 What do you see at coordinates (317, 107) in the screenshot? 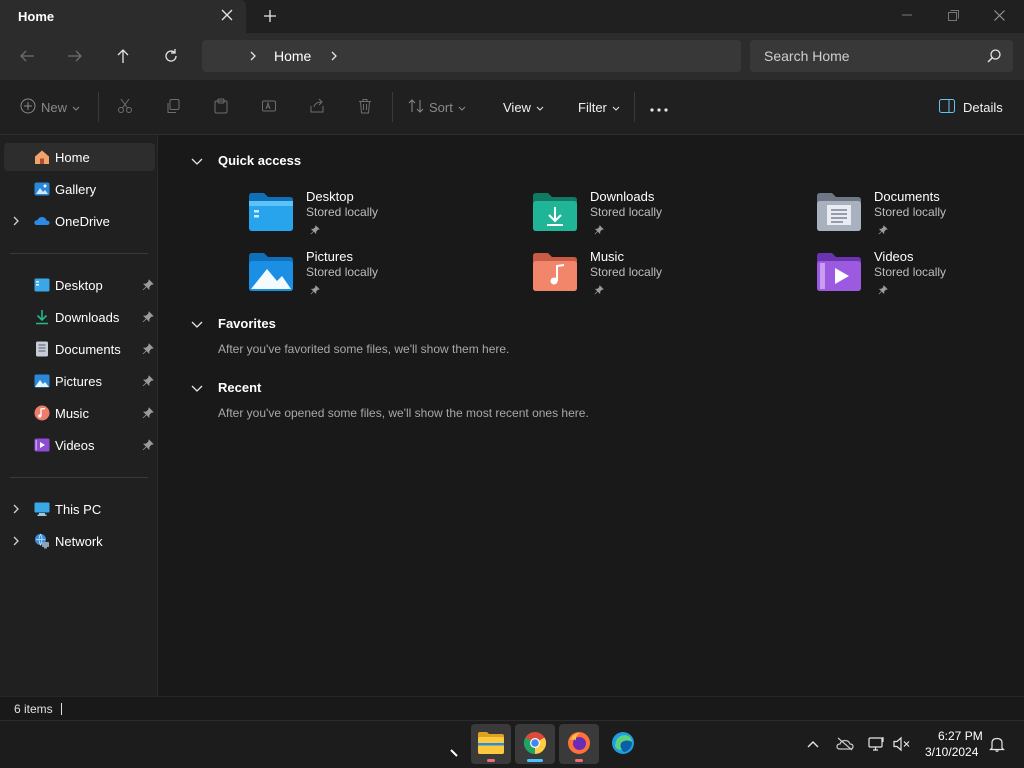
I see `share-button` at bounding box center [317, 107].